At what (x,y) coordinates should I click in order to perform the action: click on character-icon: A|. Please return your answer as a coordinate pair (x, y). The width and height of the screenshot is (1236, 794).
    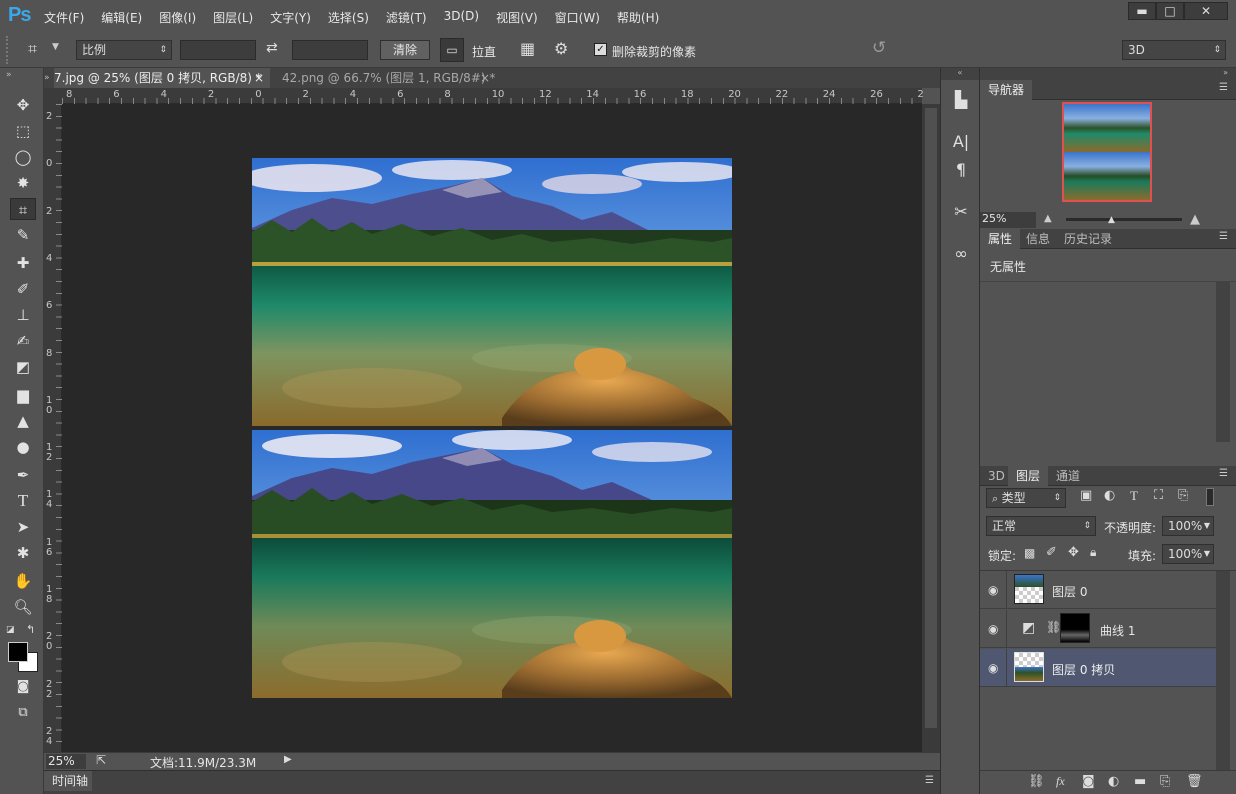
    Looking at the image, I should click on (961, 142).